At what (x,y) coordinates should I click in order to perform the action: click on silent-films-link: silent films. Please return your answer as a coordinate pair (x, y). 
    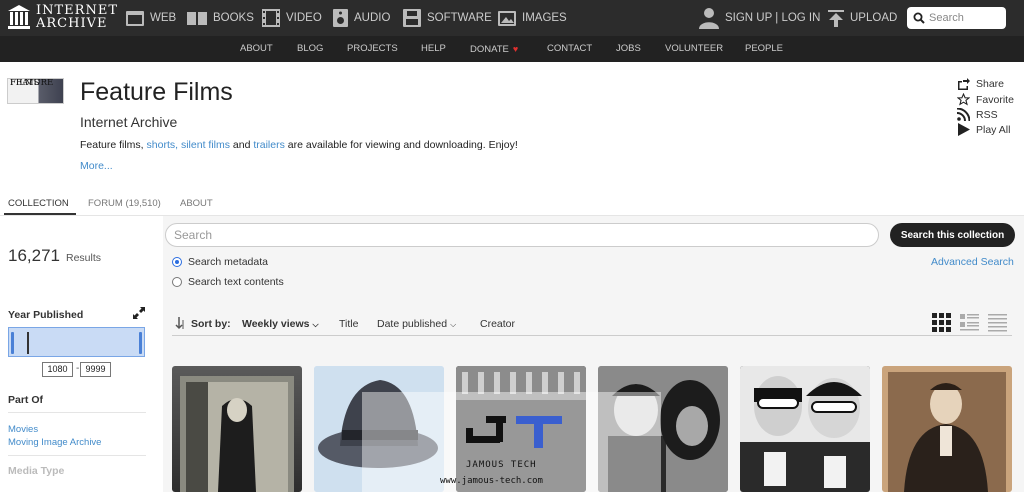
    Looking at the image, I should click on (205, 145).